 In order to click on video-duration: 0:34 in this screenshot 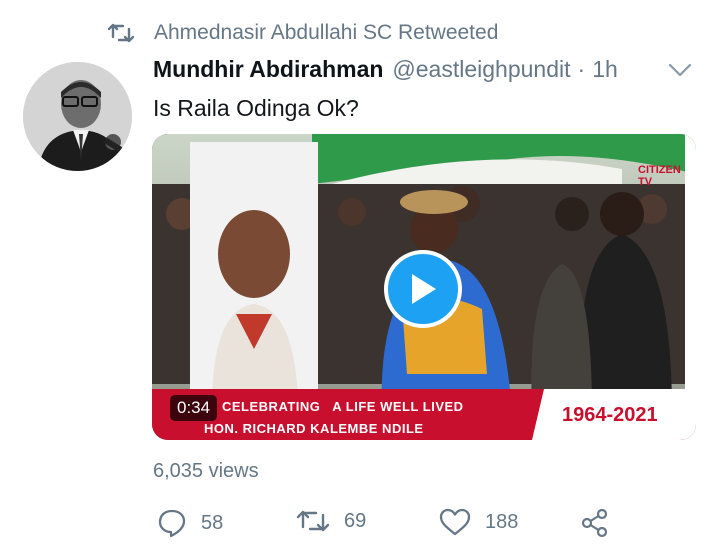, I will do `click(194, 408)`.